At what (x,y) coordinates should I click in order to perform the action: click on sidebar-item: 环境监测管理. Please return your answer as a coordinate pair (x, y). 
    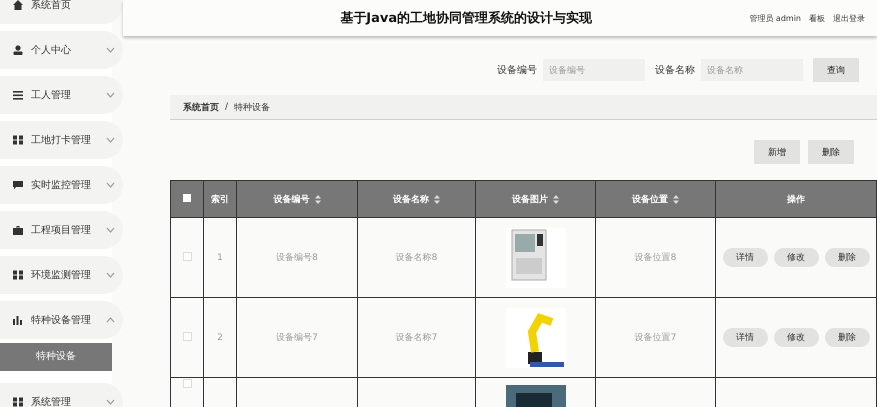
    Looking at the image, I should click on (61, 275).